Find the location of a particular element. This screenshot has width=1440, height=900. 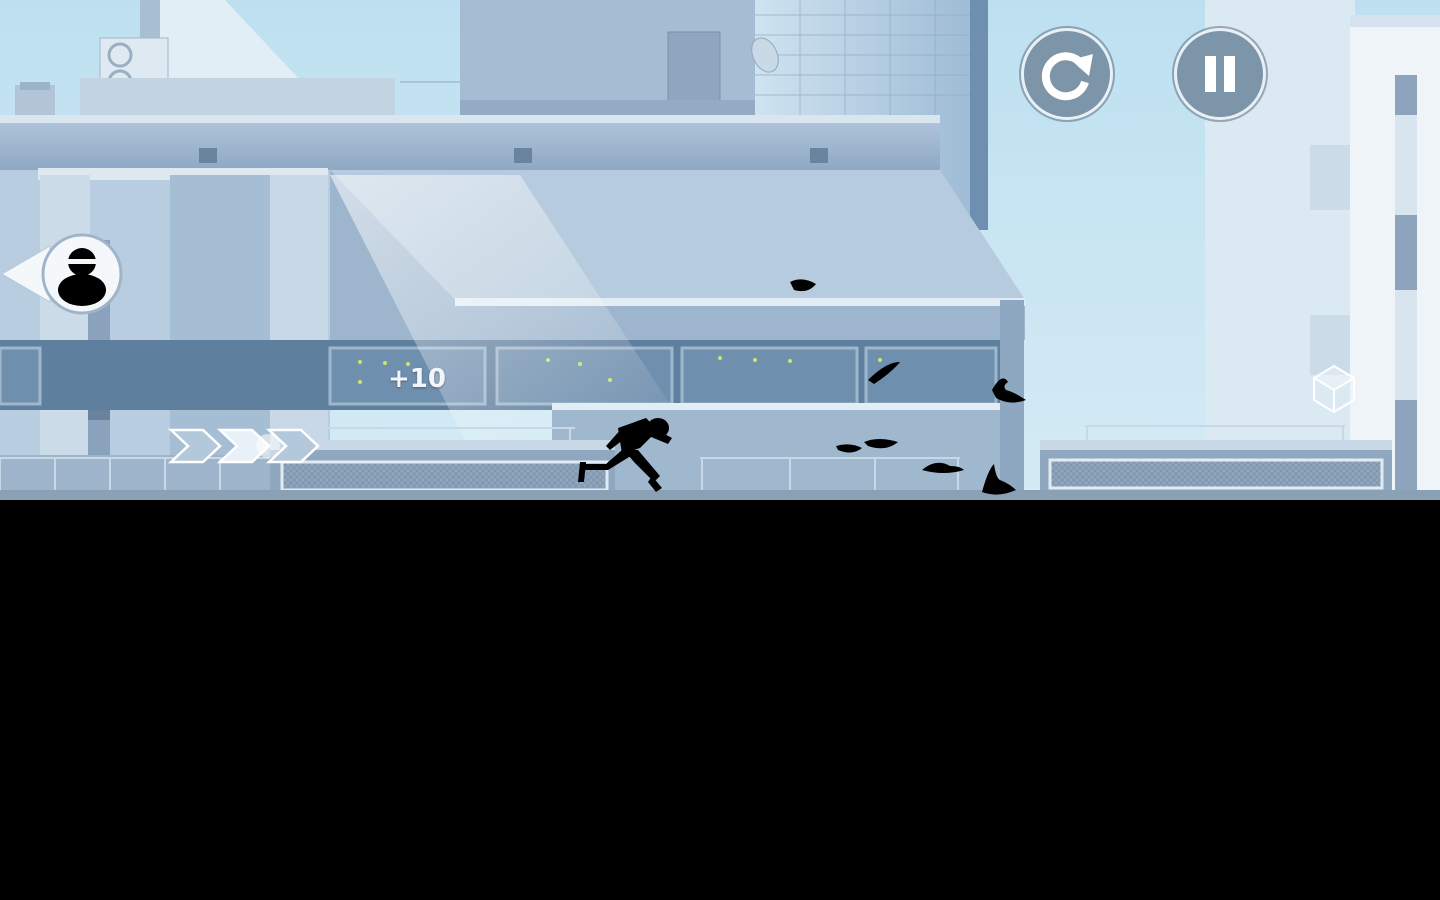

bird-flock is located at coordinates (908, 387).